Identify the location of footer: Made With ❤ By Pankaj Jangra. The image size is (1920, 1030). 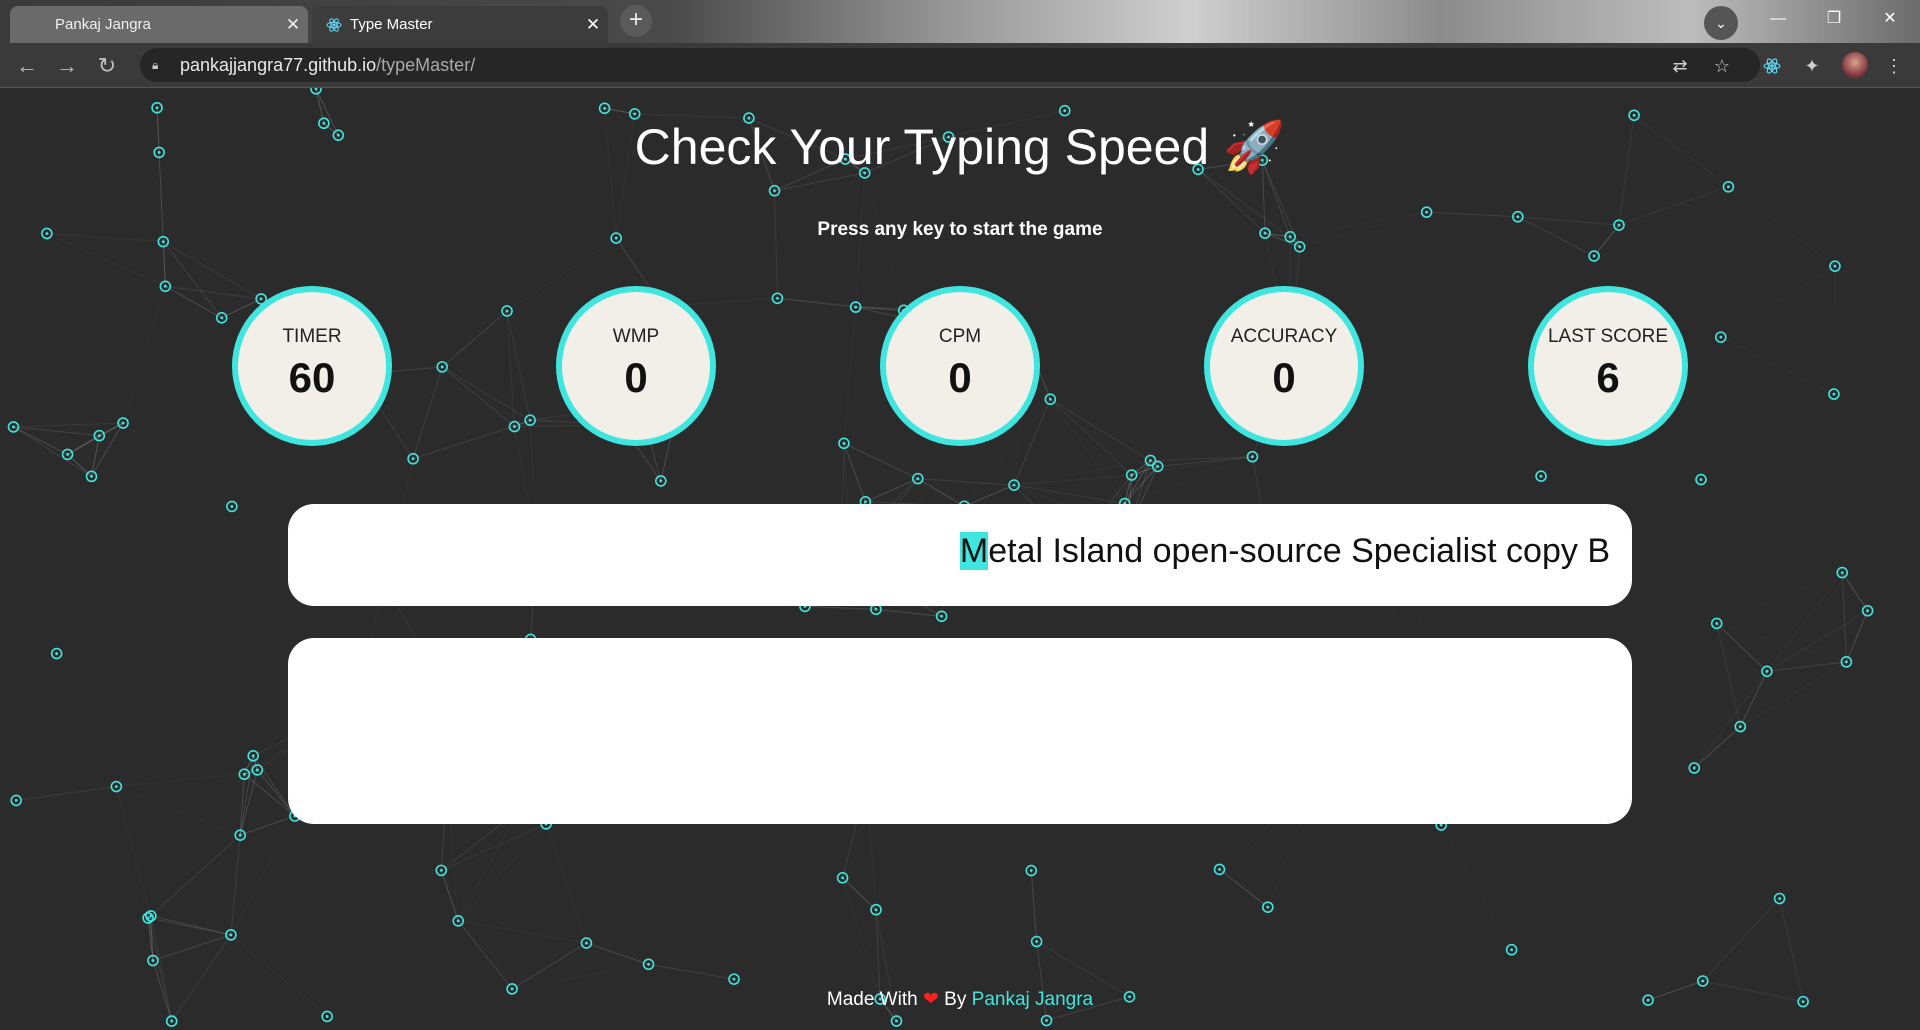
(960, 999).